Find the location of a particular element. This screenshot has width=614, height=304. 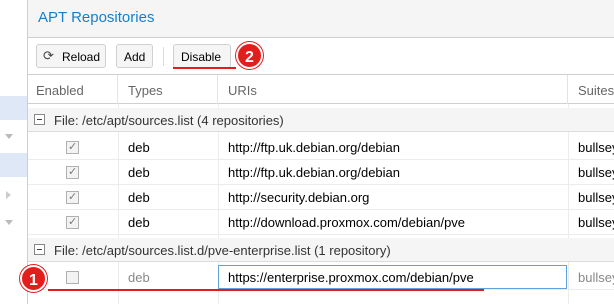

navigation-tree is located at coordinates (14, 152).